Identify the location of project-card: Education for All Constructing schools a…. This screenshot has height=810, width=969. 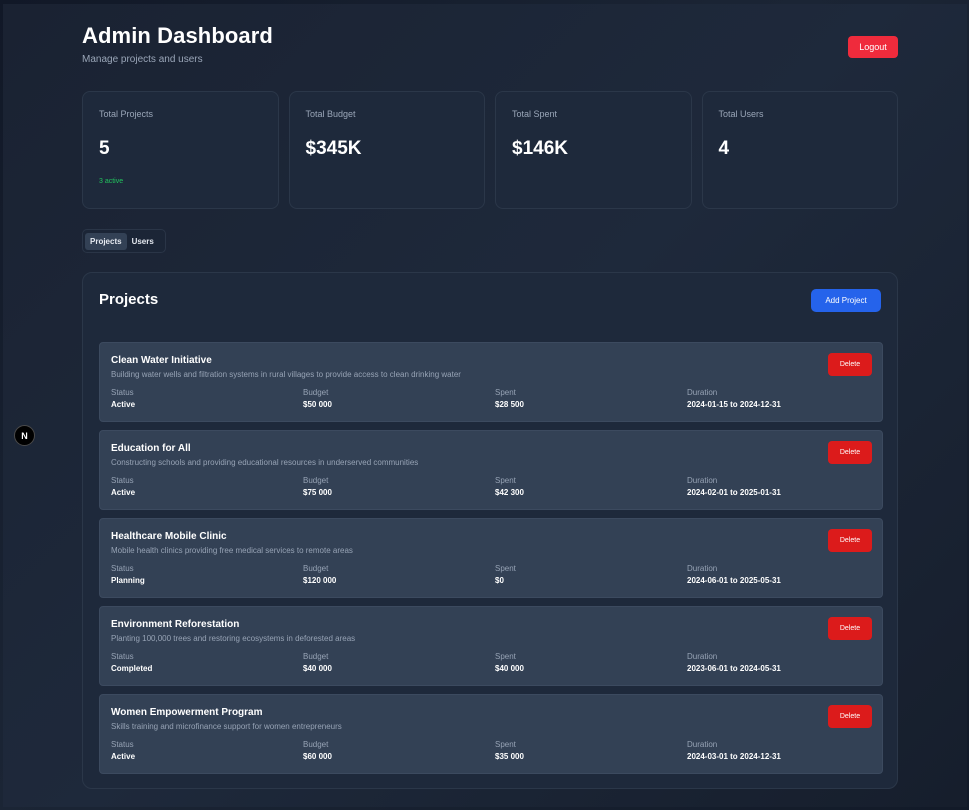
(491, 470).